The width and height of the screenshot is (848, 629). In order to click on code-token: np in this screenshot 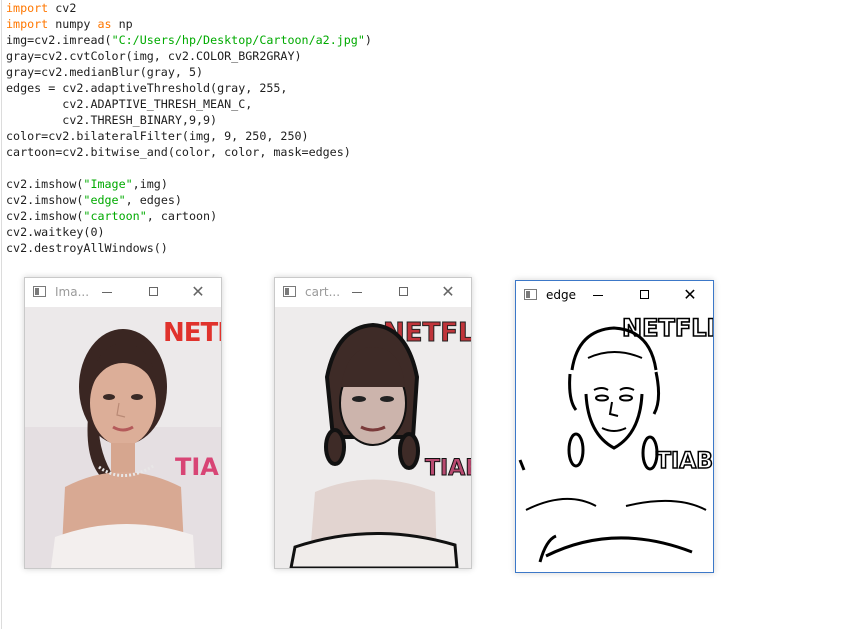, I will do `click(122, 24)`.